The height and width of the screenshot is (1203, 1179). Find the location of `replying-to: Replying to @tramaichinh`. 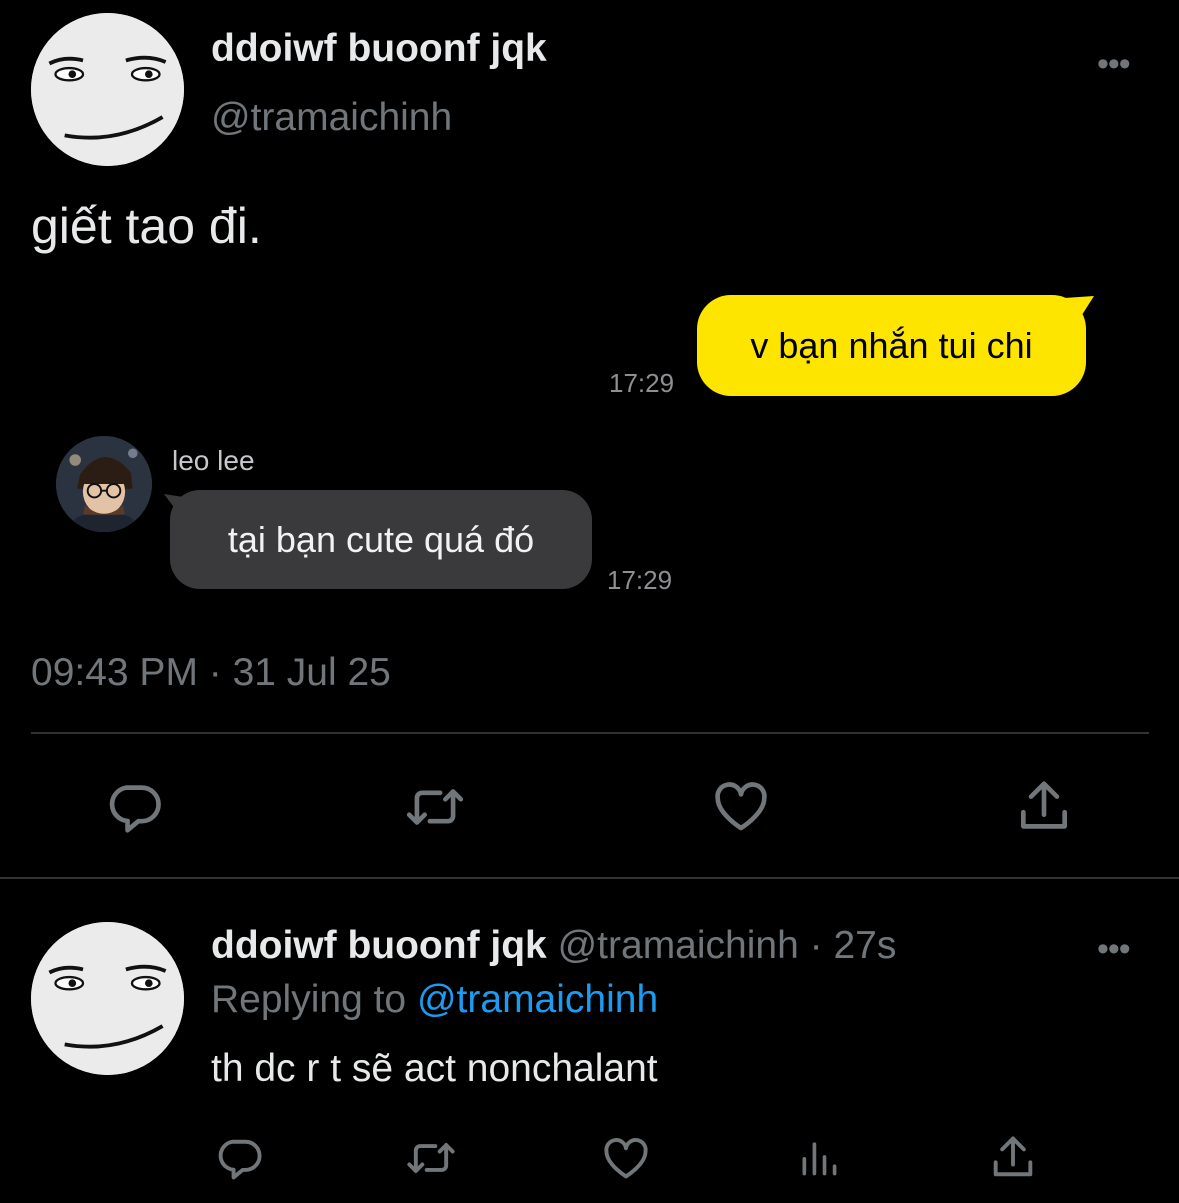

replying-to: Replying to @tramaichinh is located at coordinates (434, 1000).